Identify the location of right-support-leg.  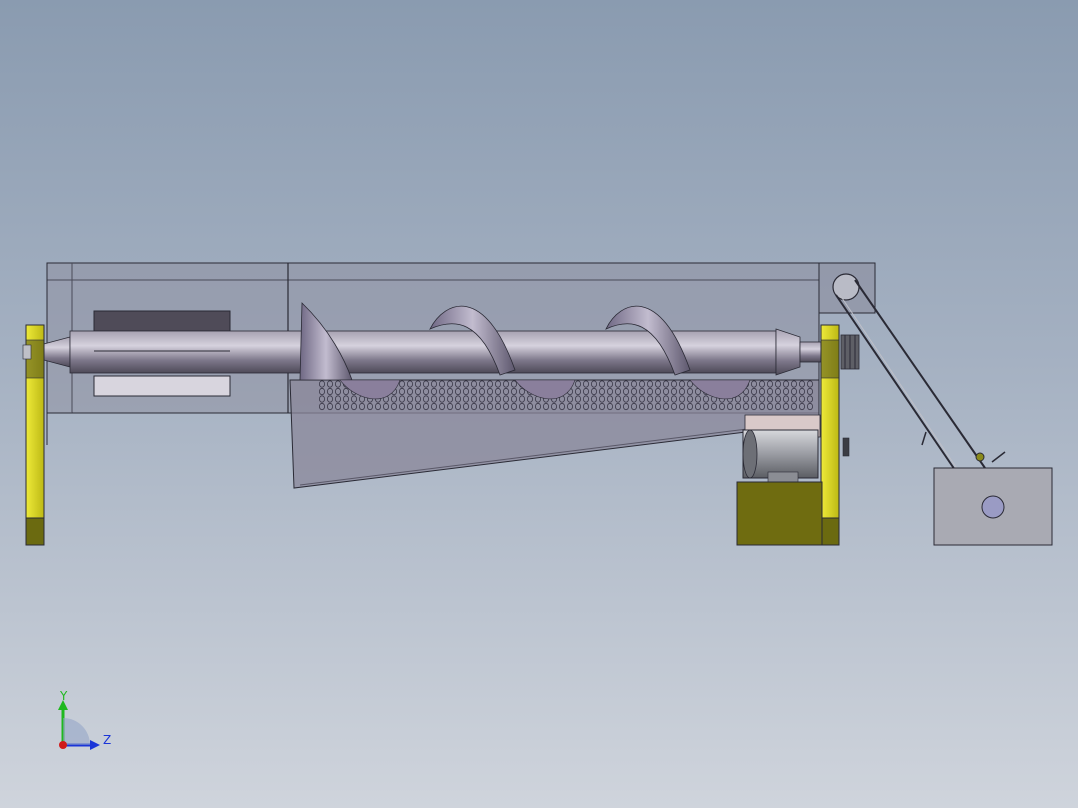
(830, 435).